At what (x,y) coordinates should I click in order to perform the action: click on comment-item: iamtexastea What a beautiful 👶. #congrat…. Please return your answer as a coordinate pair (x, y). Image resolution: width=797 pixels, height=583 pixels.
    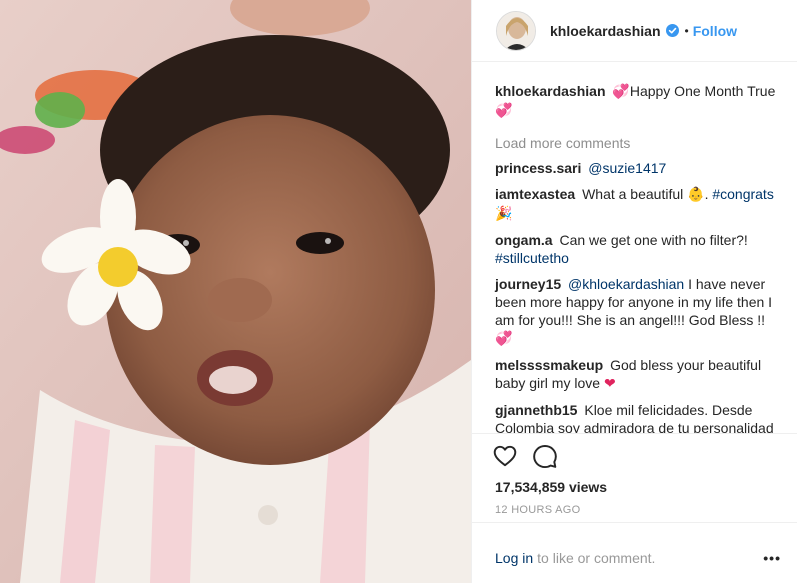
    Looking at the image, I should click on (634, 204).